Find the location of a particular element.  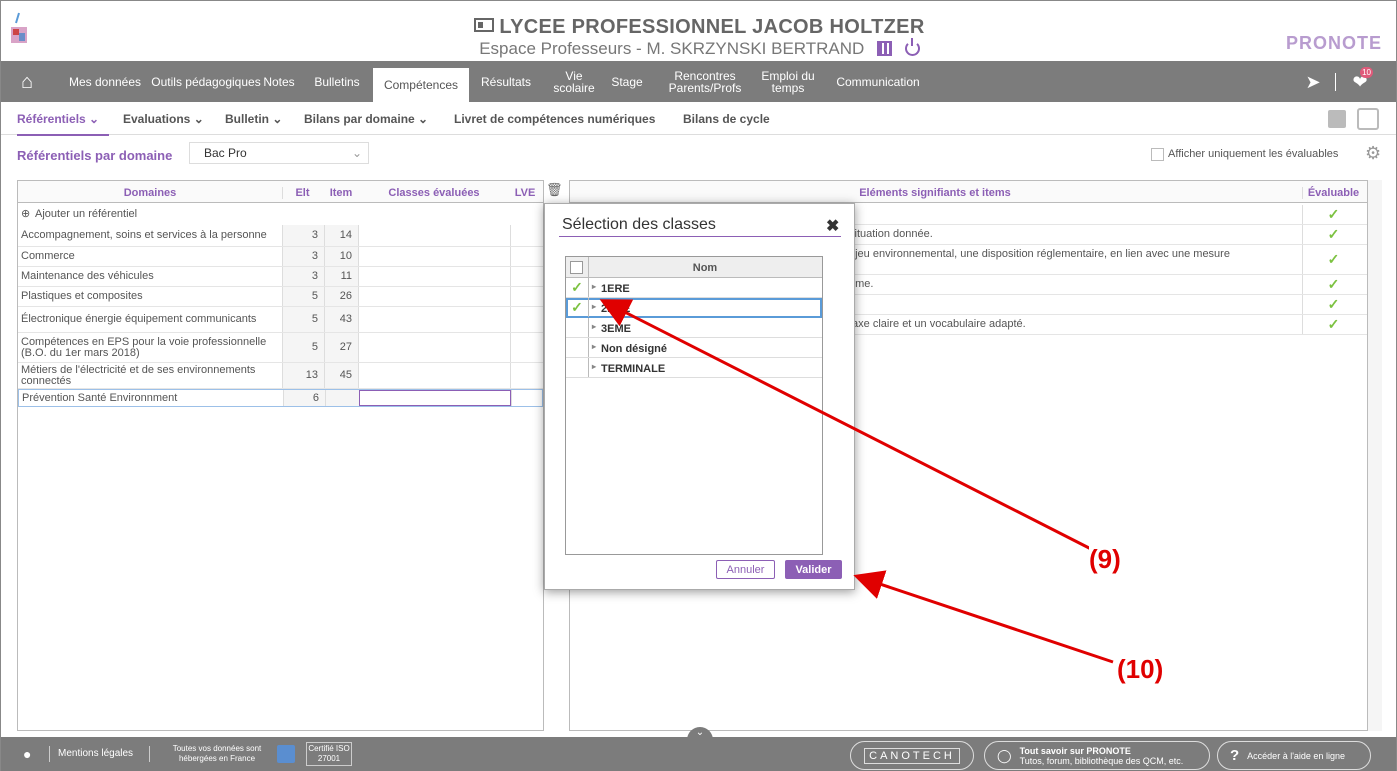

help-button: ? Accéder à l'aide en ligne is located at coordinates (1294, 755).